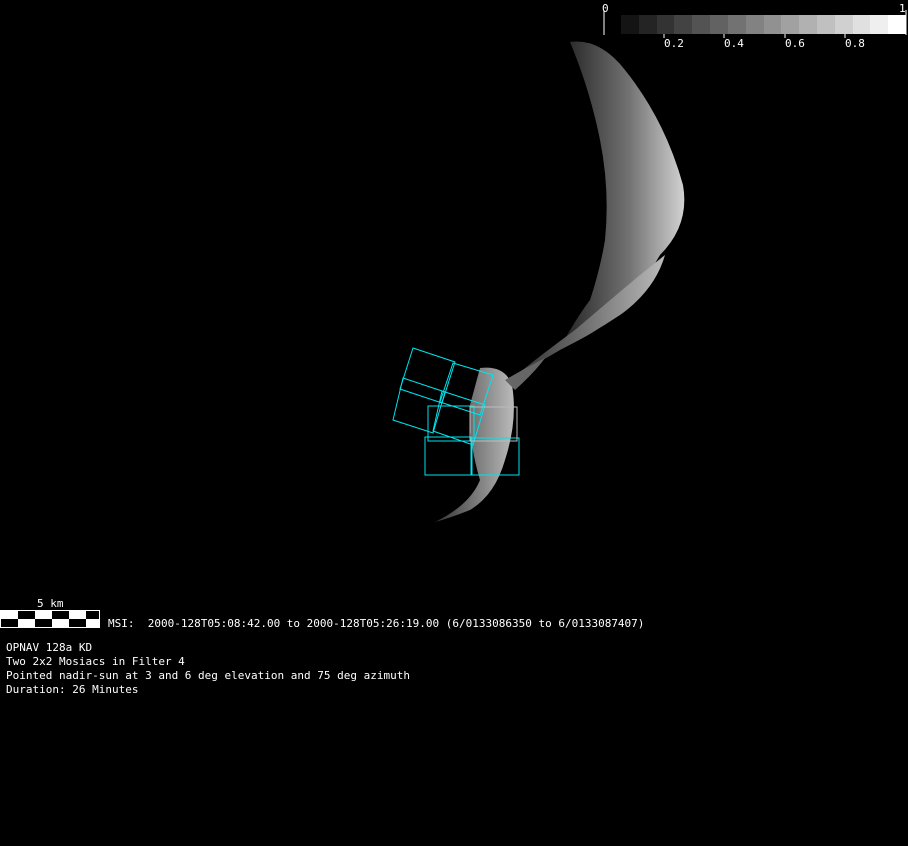 Image resolution: width=908 pixels, height=846 pixels. What do you see at coordinates (525, 374) in the screenshot?
I see `asteroid-neck` at bounding box center [525, 374].